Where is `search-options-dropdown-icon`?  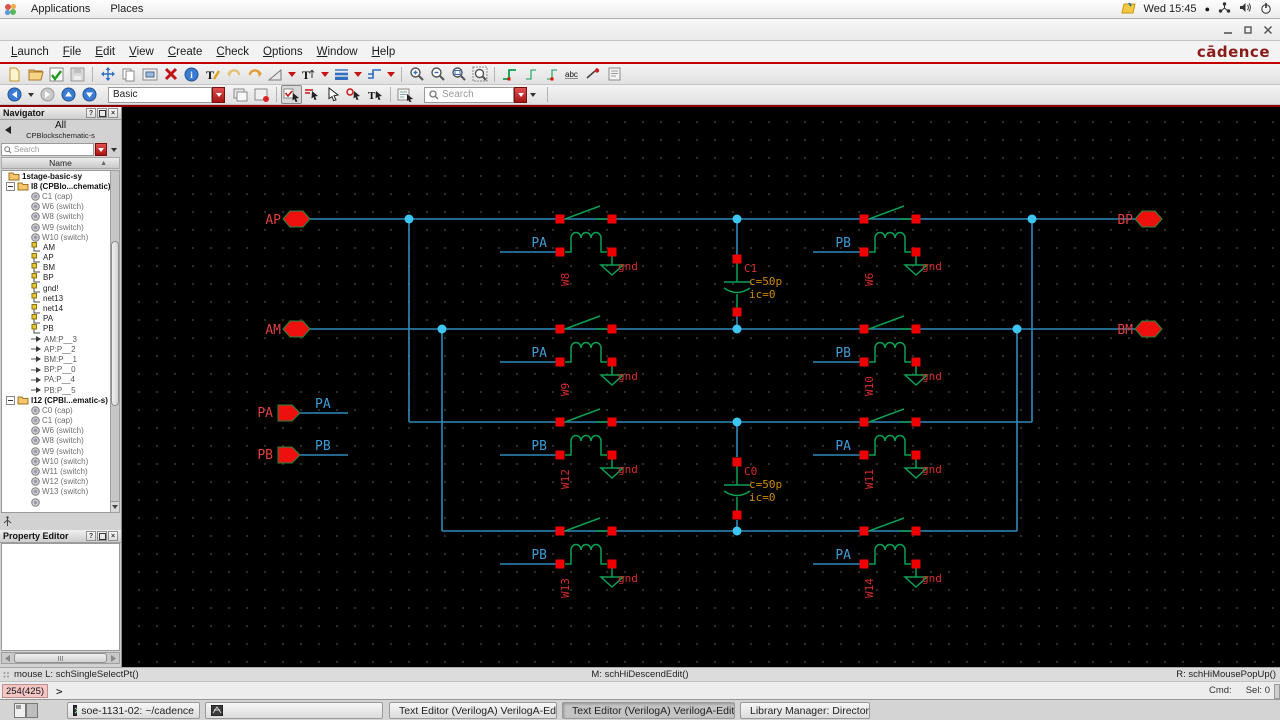
search-options-dropdown-icon is located at coordinates (533, 94).